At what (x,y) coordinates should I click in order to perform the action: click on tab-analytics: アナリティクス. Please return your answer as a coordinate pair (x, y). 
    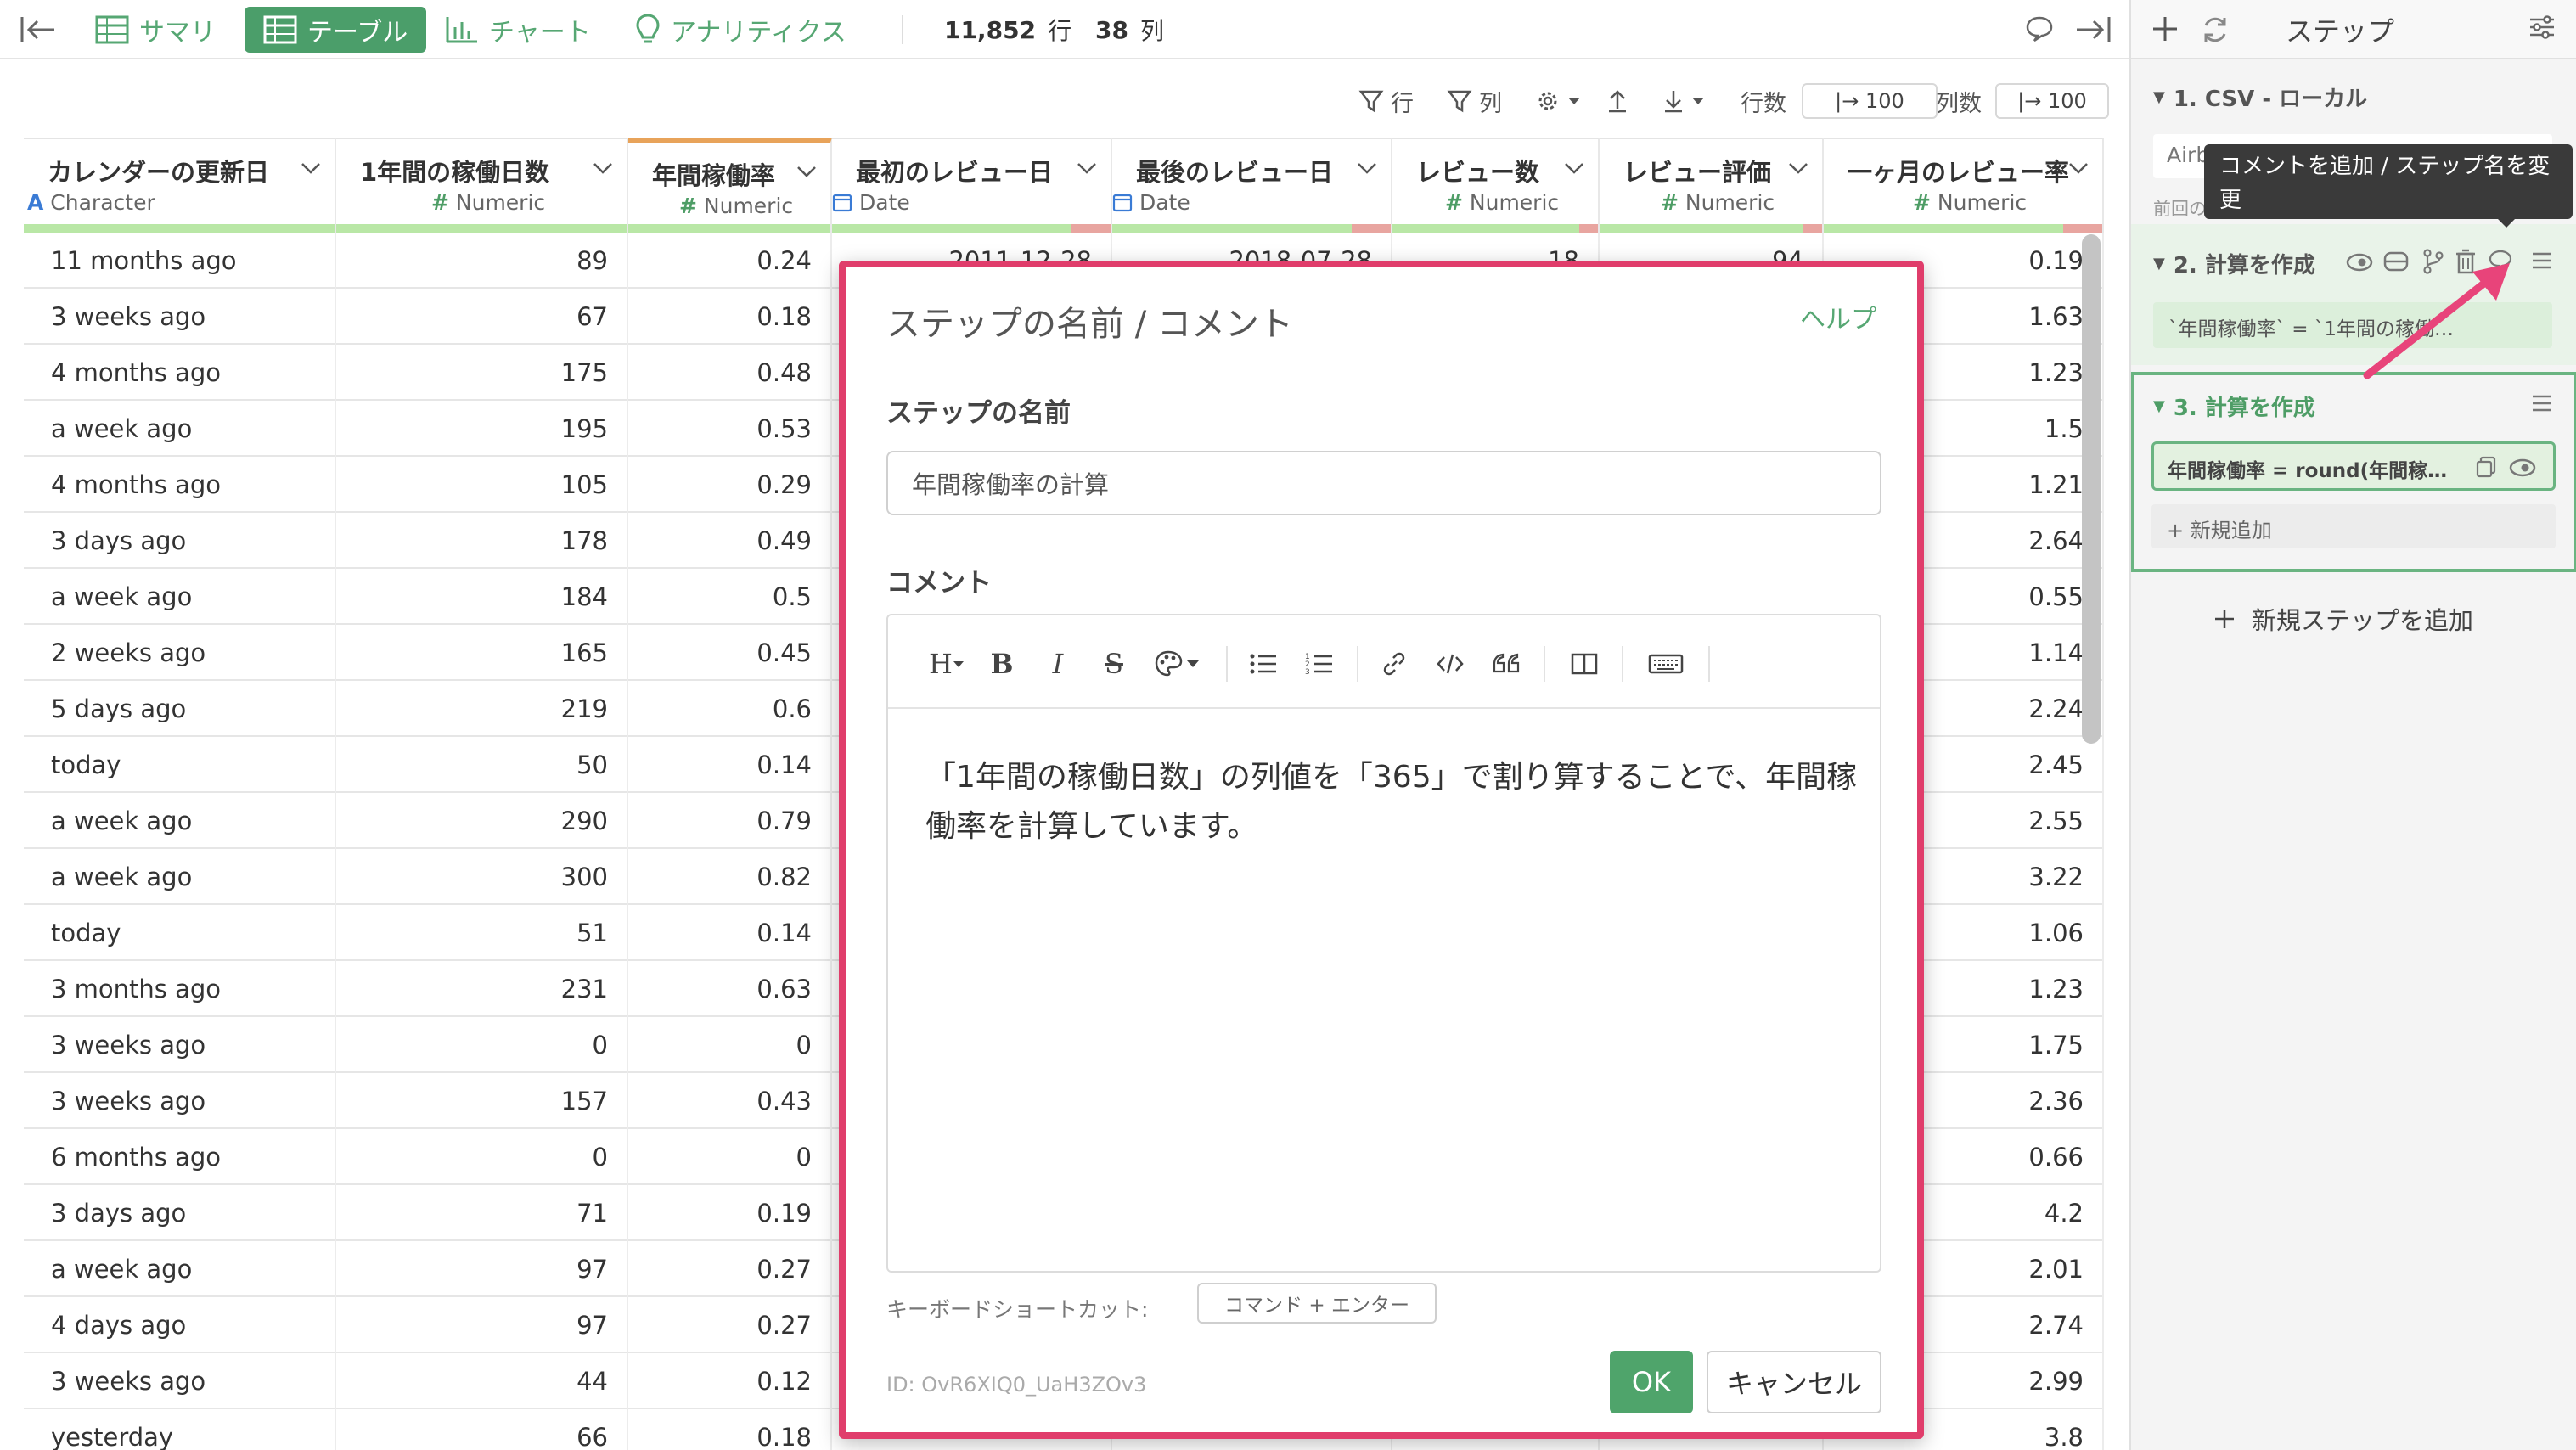
    Looking at the image, I should click on (740, 30).